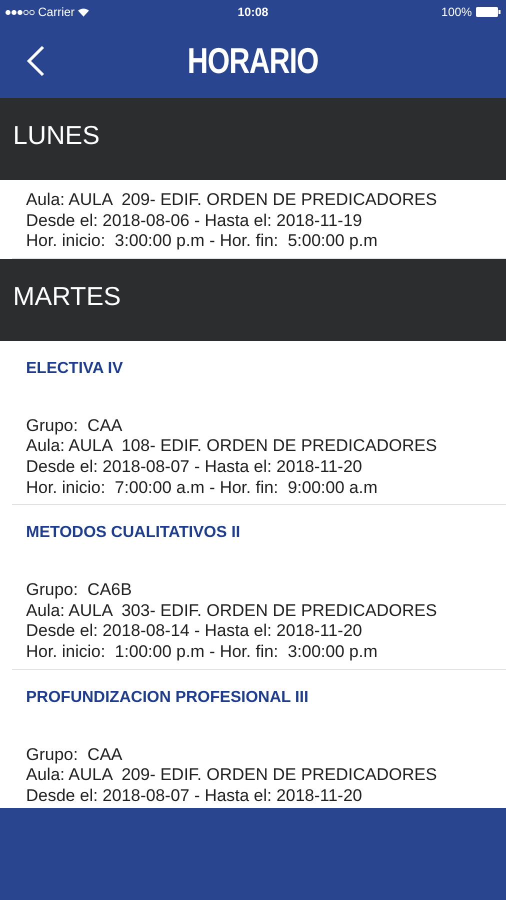  What do you see at coordinates (56, 12) in the screenshot?
I see `carrier-name: Carrier` at bounding box center [56, 12].